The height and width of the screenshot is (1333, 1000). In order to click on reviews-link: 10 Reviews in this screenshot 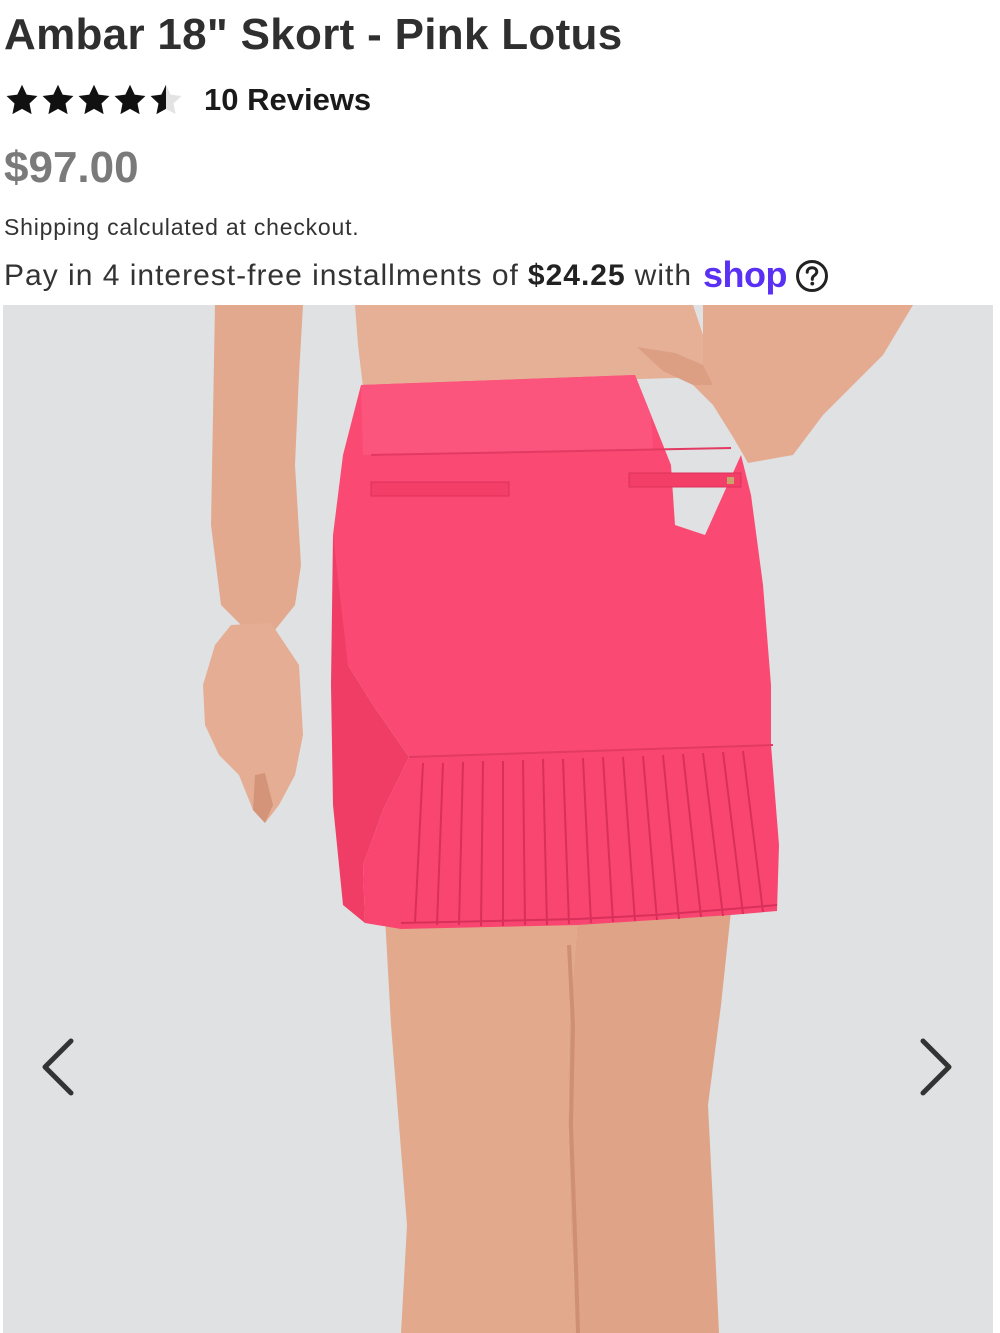, I will do `click(287, 100)`.